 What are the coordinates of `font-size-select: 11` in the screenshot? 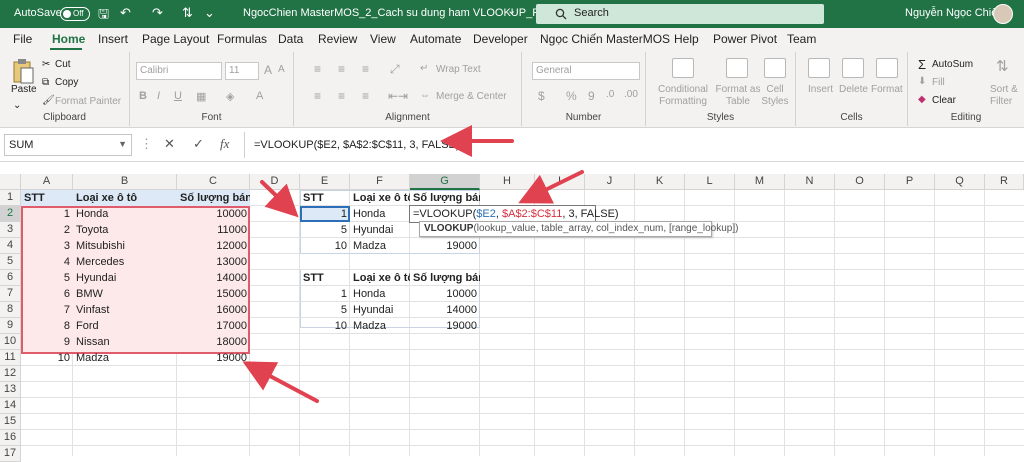 It's located at (242, 71).